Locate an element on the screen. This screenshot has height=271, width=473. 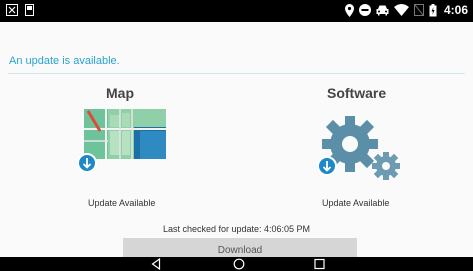
do-not-disturb-icon is located at coordinates (364, 10).